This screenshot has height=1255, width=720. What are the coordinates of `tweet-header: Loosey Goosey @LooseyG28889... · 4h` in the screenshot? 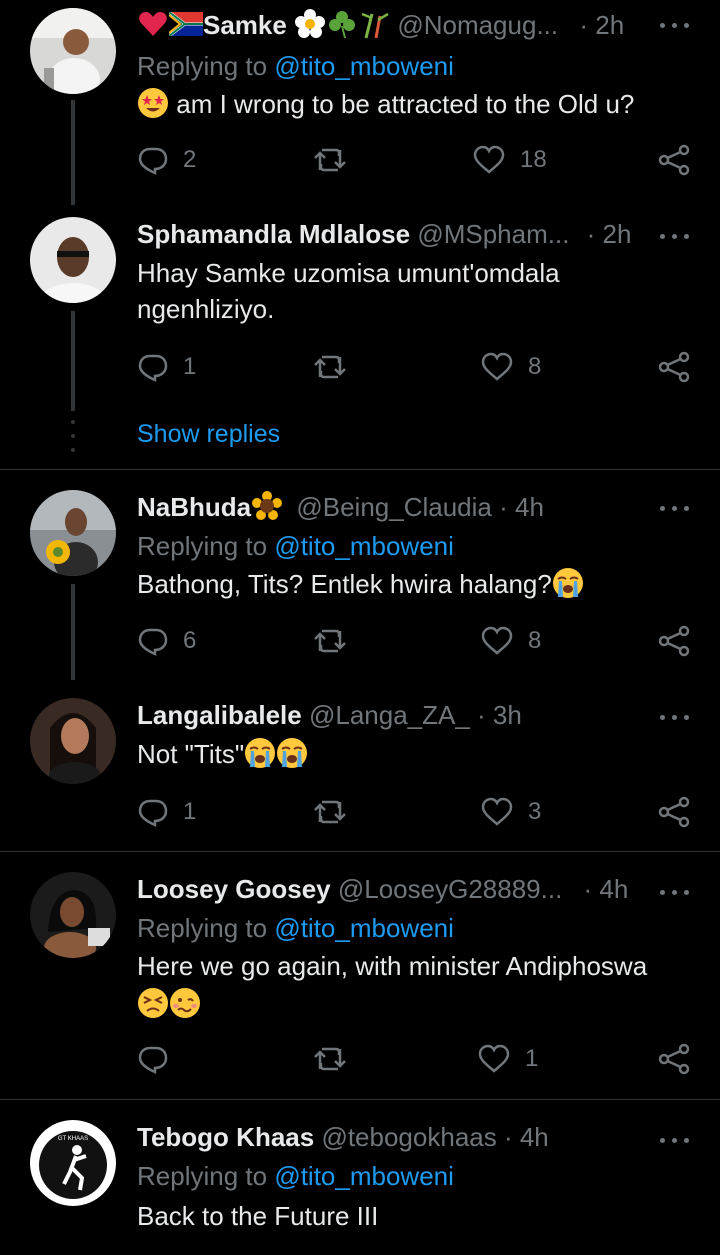 It's located at (387, 889).